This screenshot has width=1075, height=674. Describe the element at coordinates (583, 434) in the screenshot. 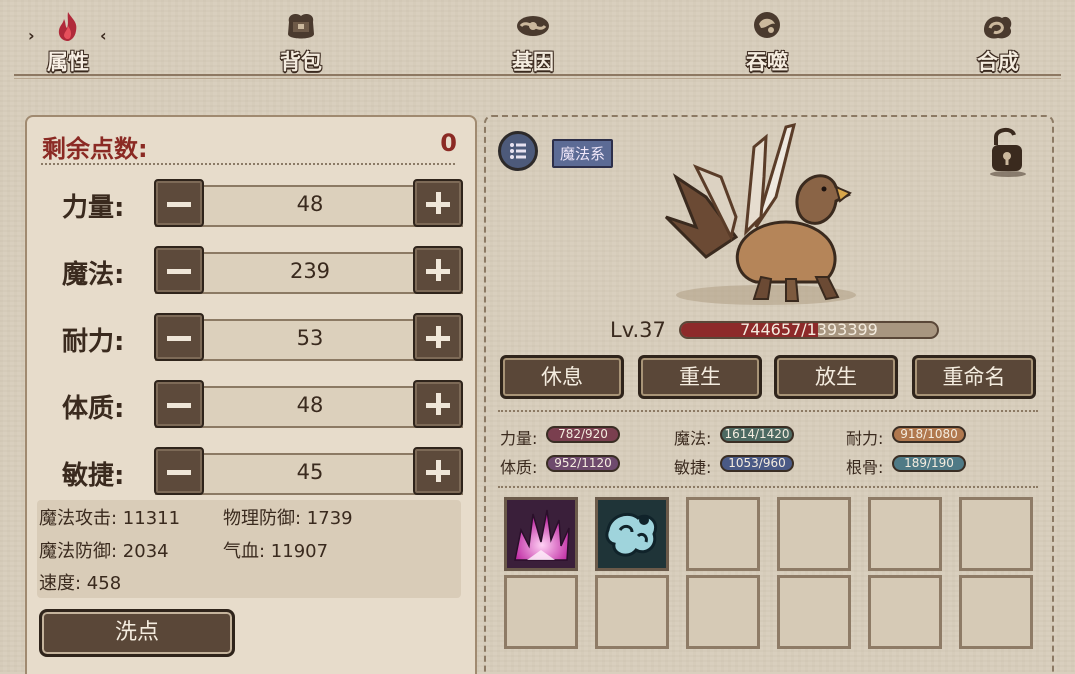

I see `growth-value-pill: 782/920` at that location.